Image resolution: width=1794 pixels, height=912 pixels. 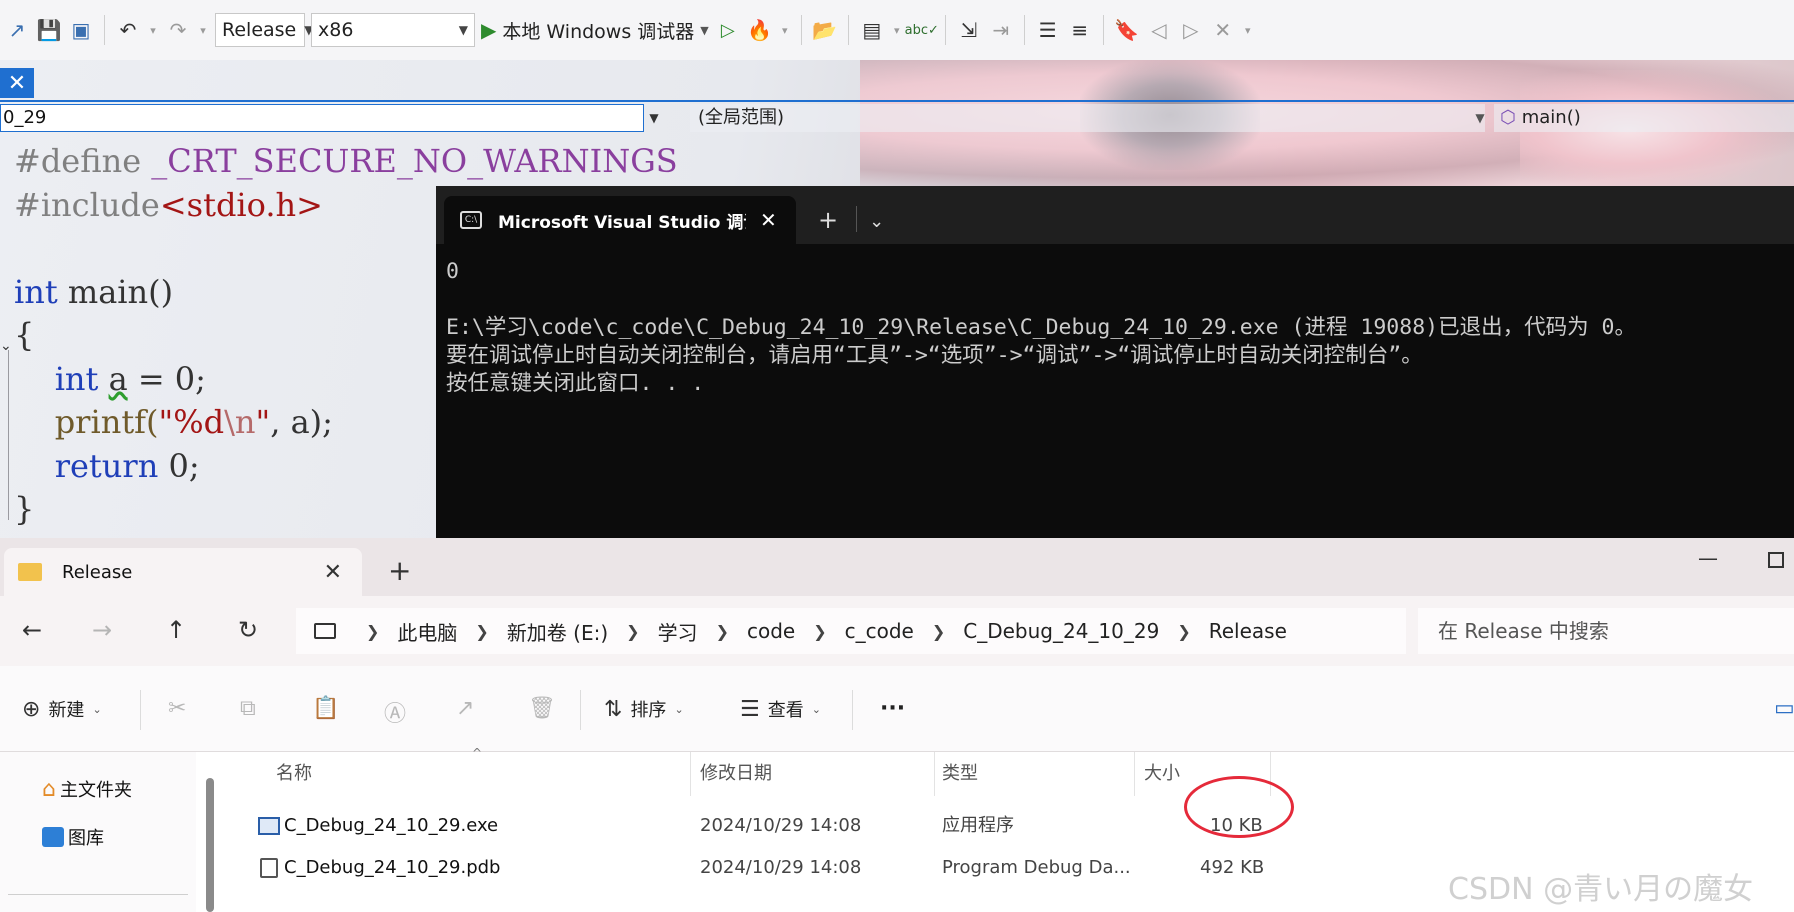 What do you see at coordinates (897, 101) in the screenshot?
I see `tab-underline` at bounding box center [897, 101].